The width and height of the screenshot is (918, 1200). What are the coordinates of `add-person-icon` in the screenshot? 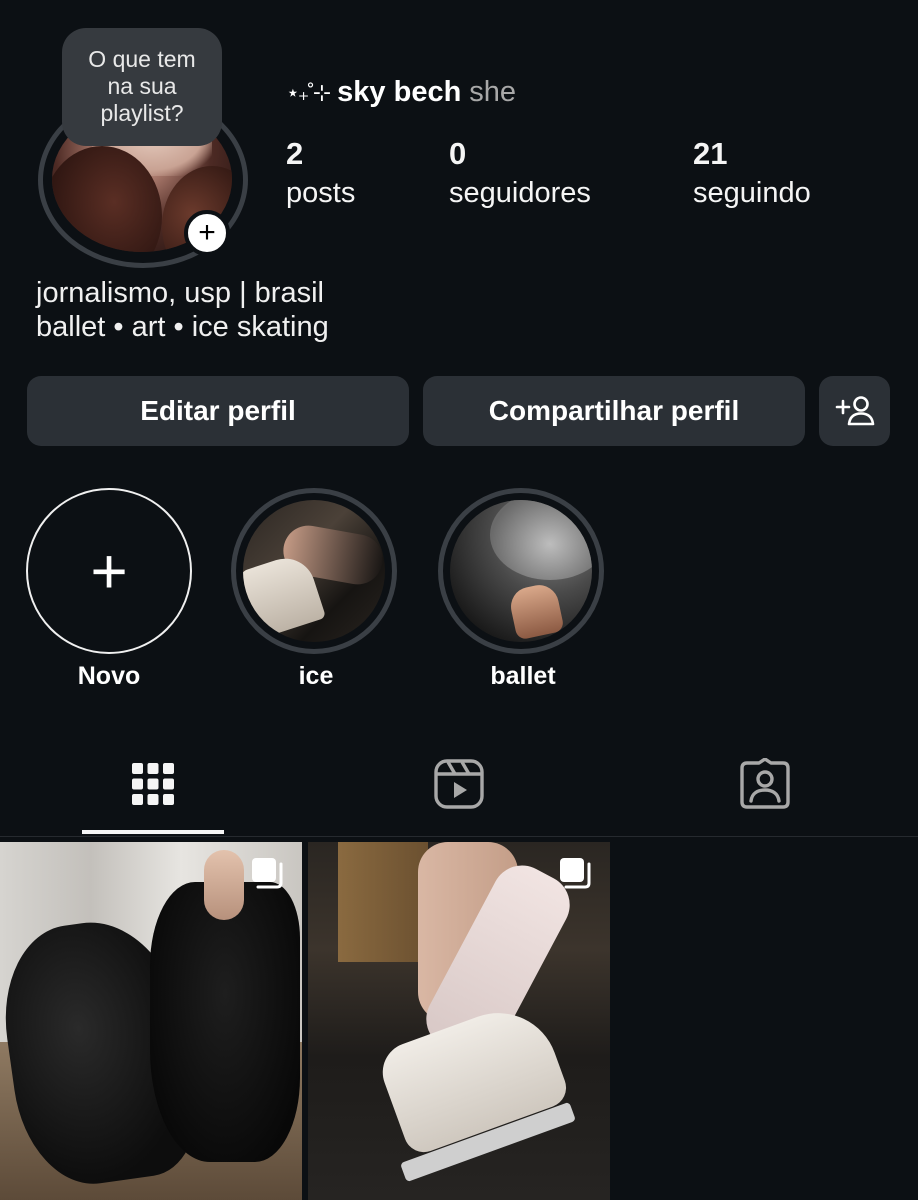 It's located at (854, 411).